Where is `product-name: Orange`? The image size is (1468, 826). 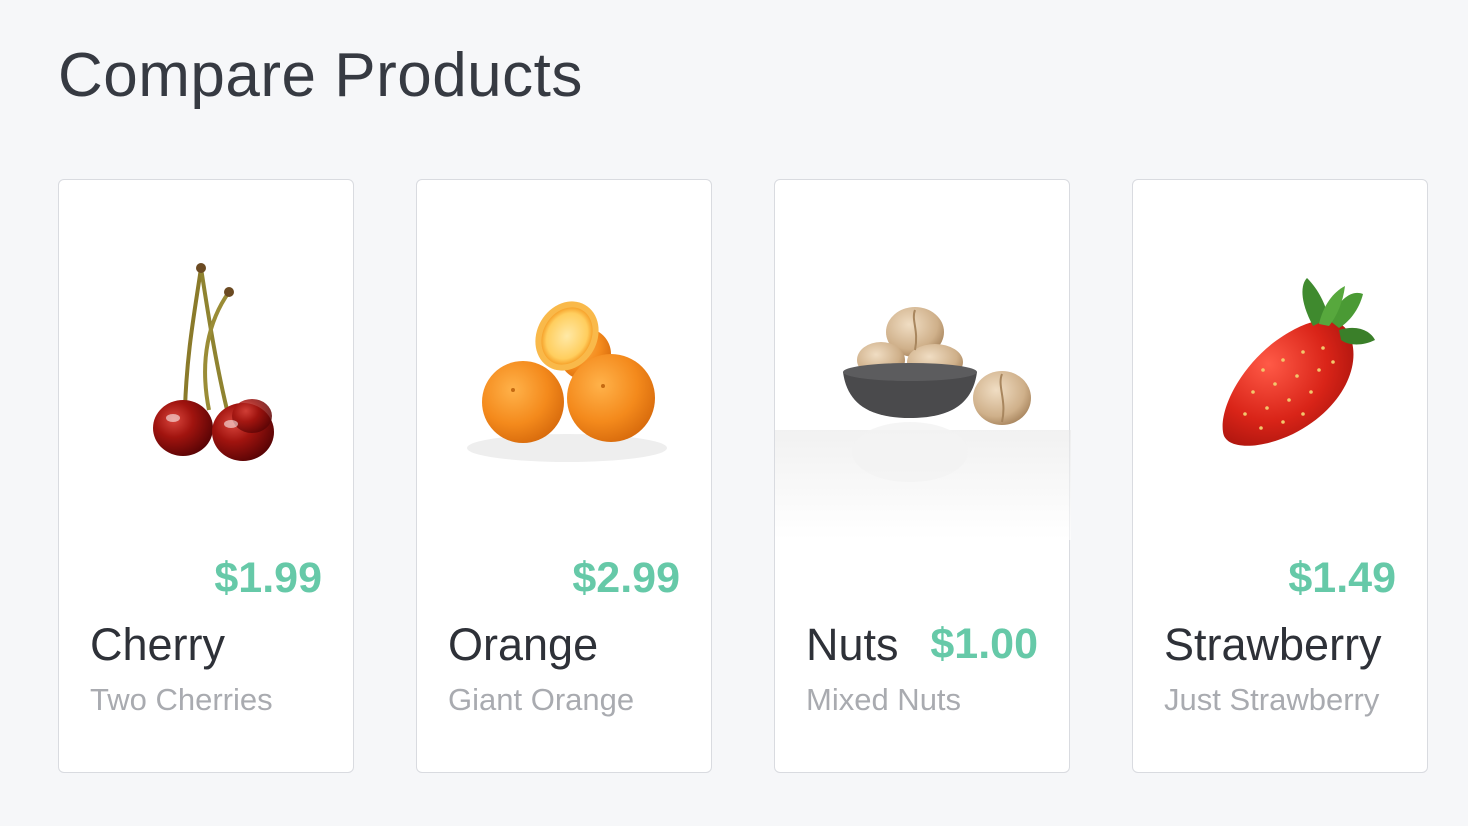 product-name: Orange is located at coordinates (523, 644).